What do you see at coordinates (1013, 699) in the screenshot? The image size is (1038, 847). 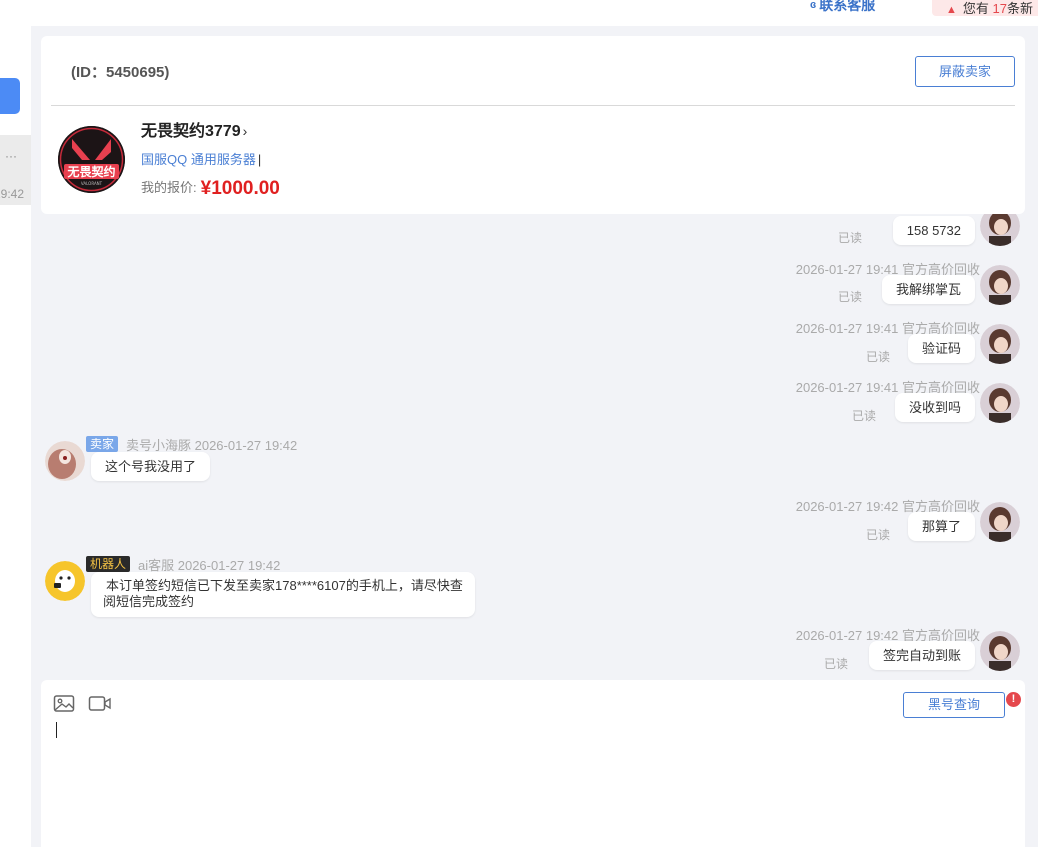 I see `alert-icon: !` at bounding box center [1013, 699].